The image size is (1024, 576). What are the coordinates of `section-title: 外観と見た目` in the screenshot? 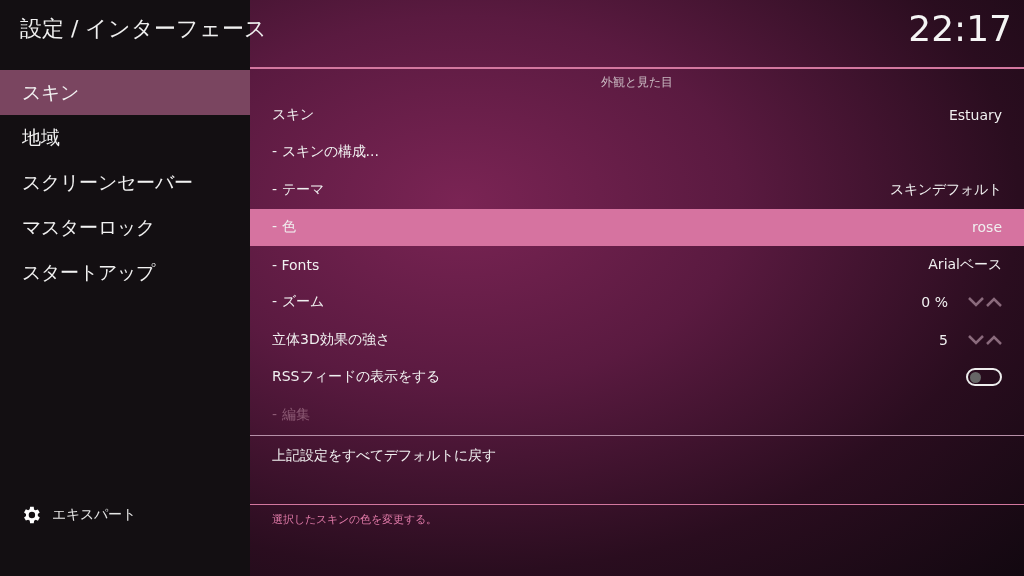 It's located at (637, 82).